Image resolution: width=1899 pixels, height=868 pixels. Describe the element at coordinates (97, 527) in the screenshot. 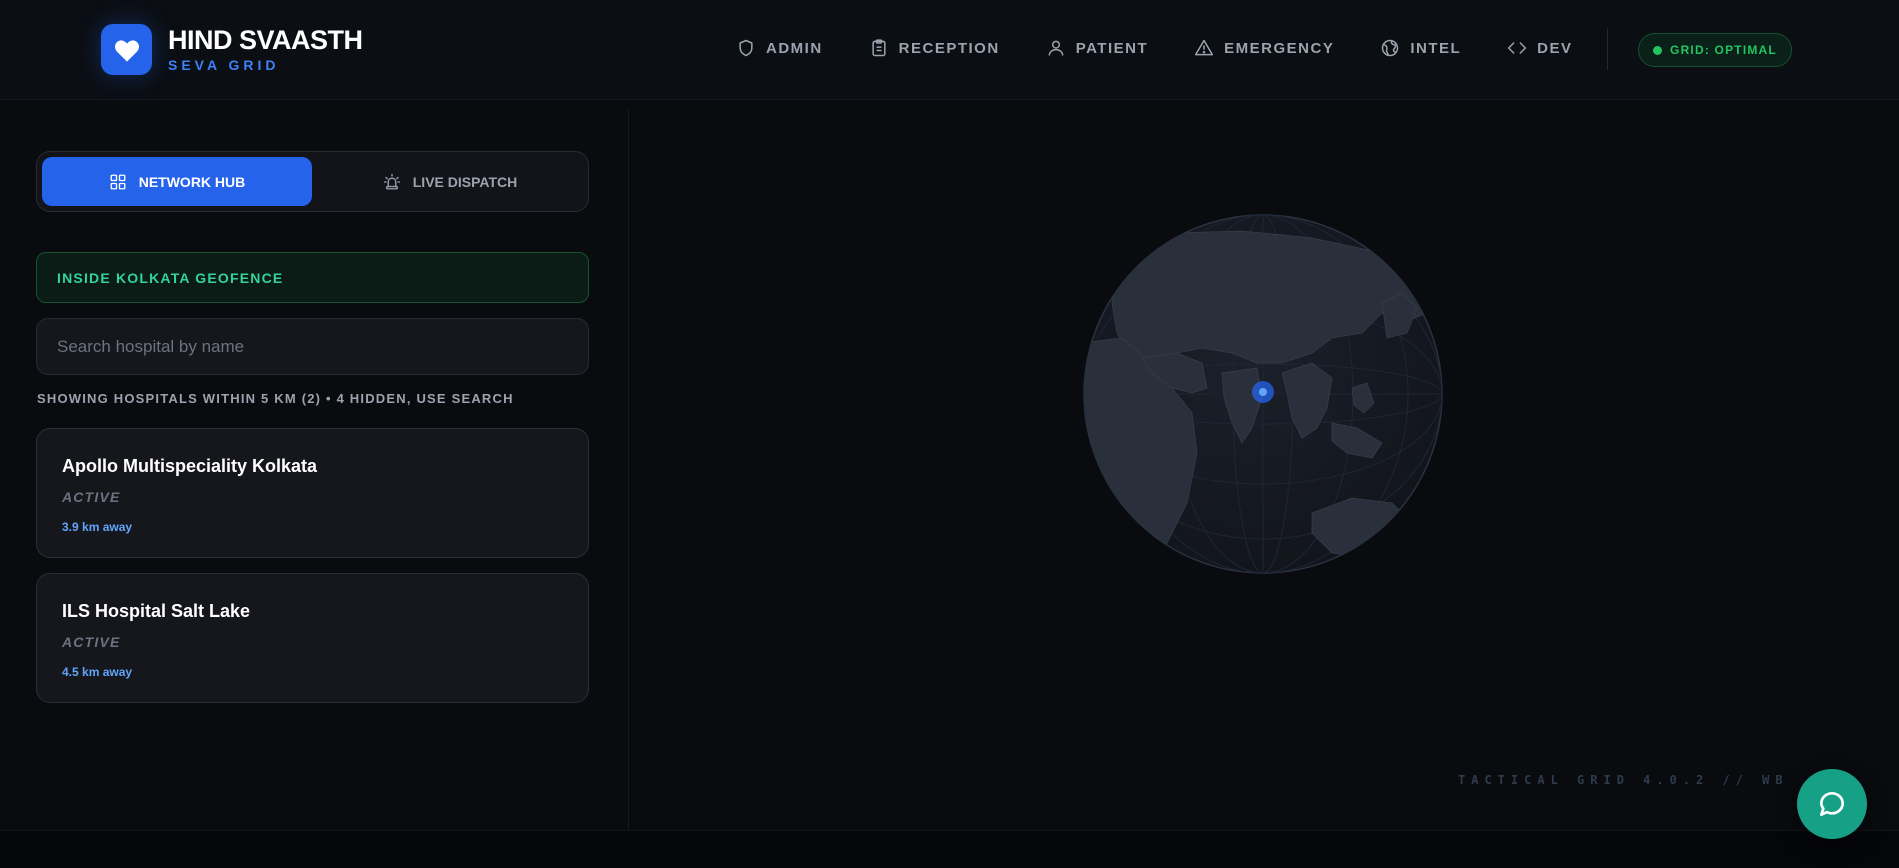

I see `hospital-distance: 3.9 km away` at that location.